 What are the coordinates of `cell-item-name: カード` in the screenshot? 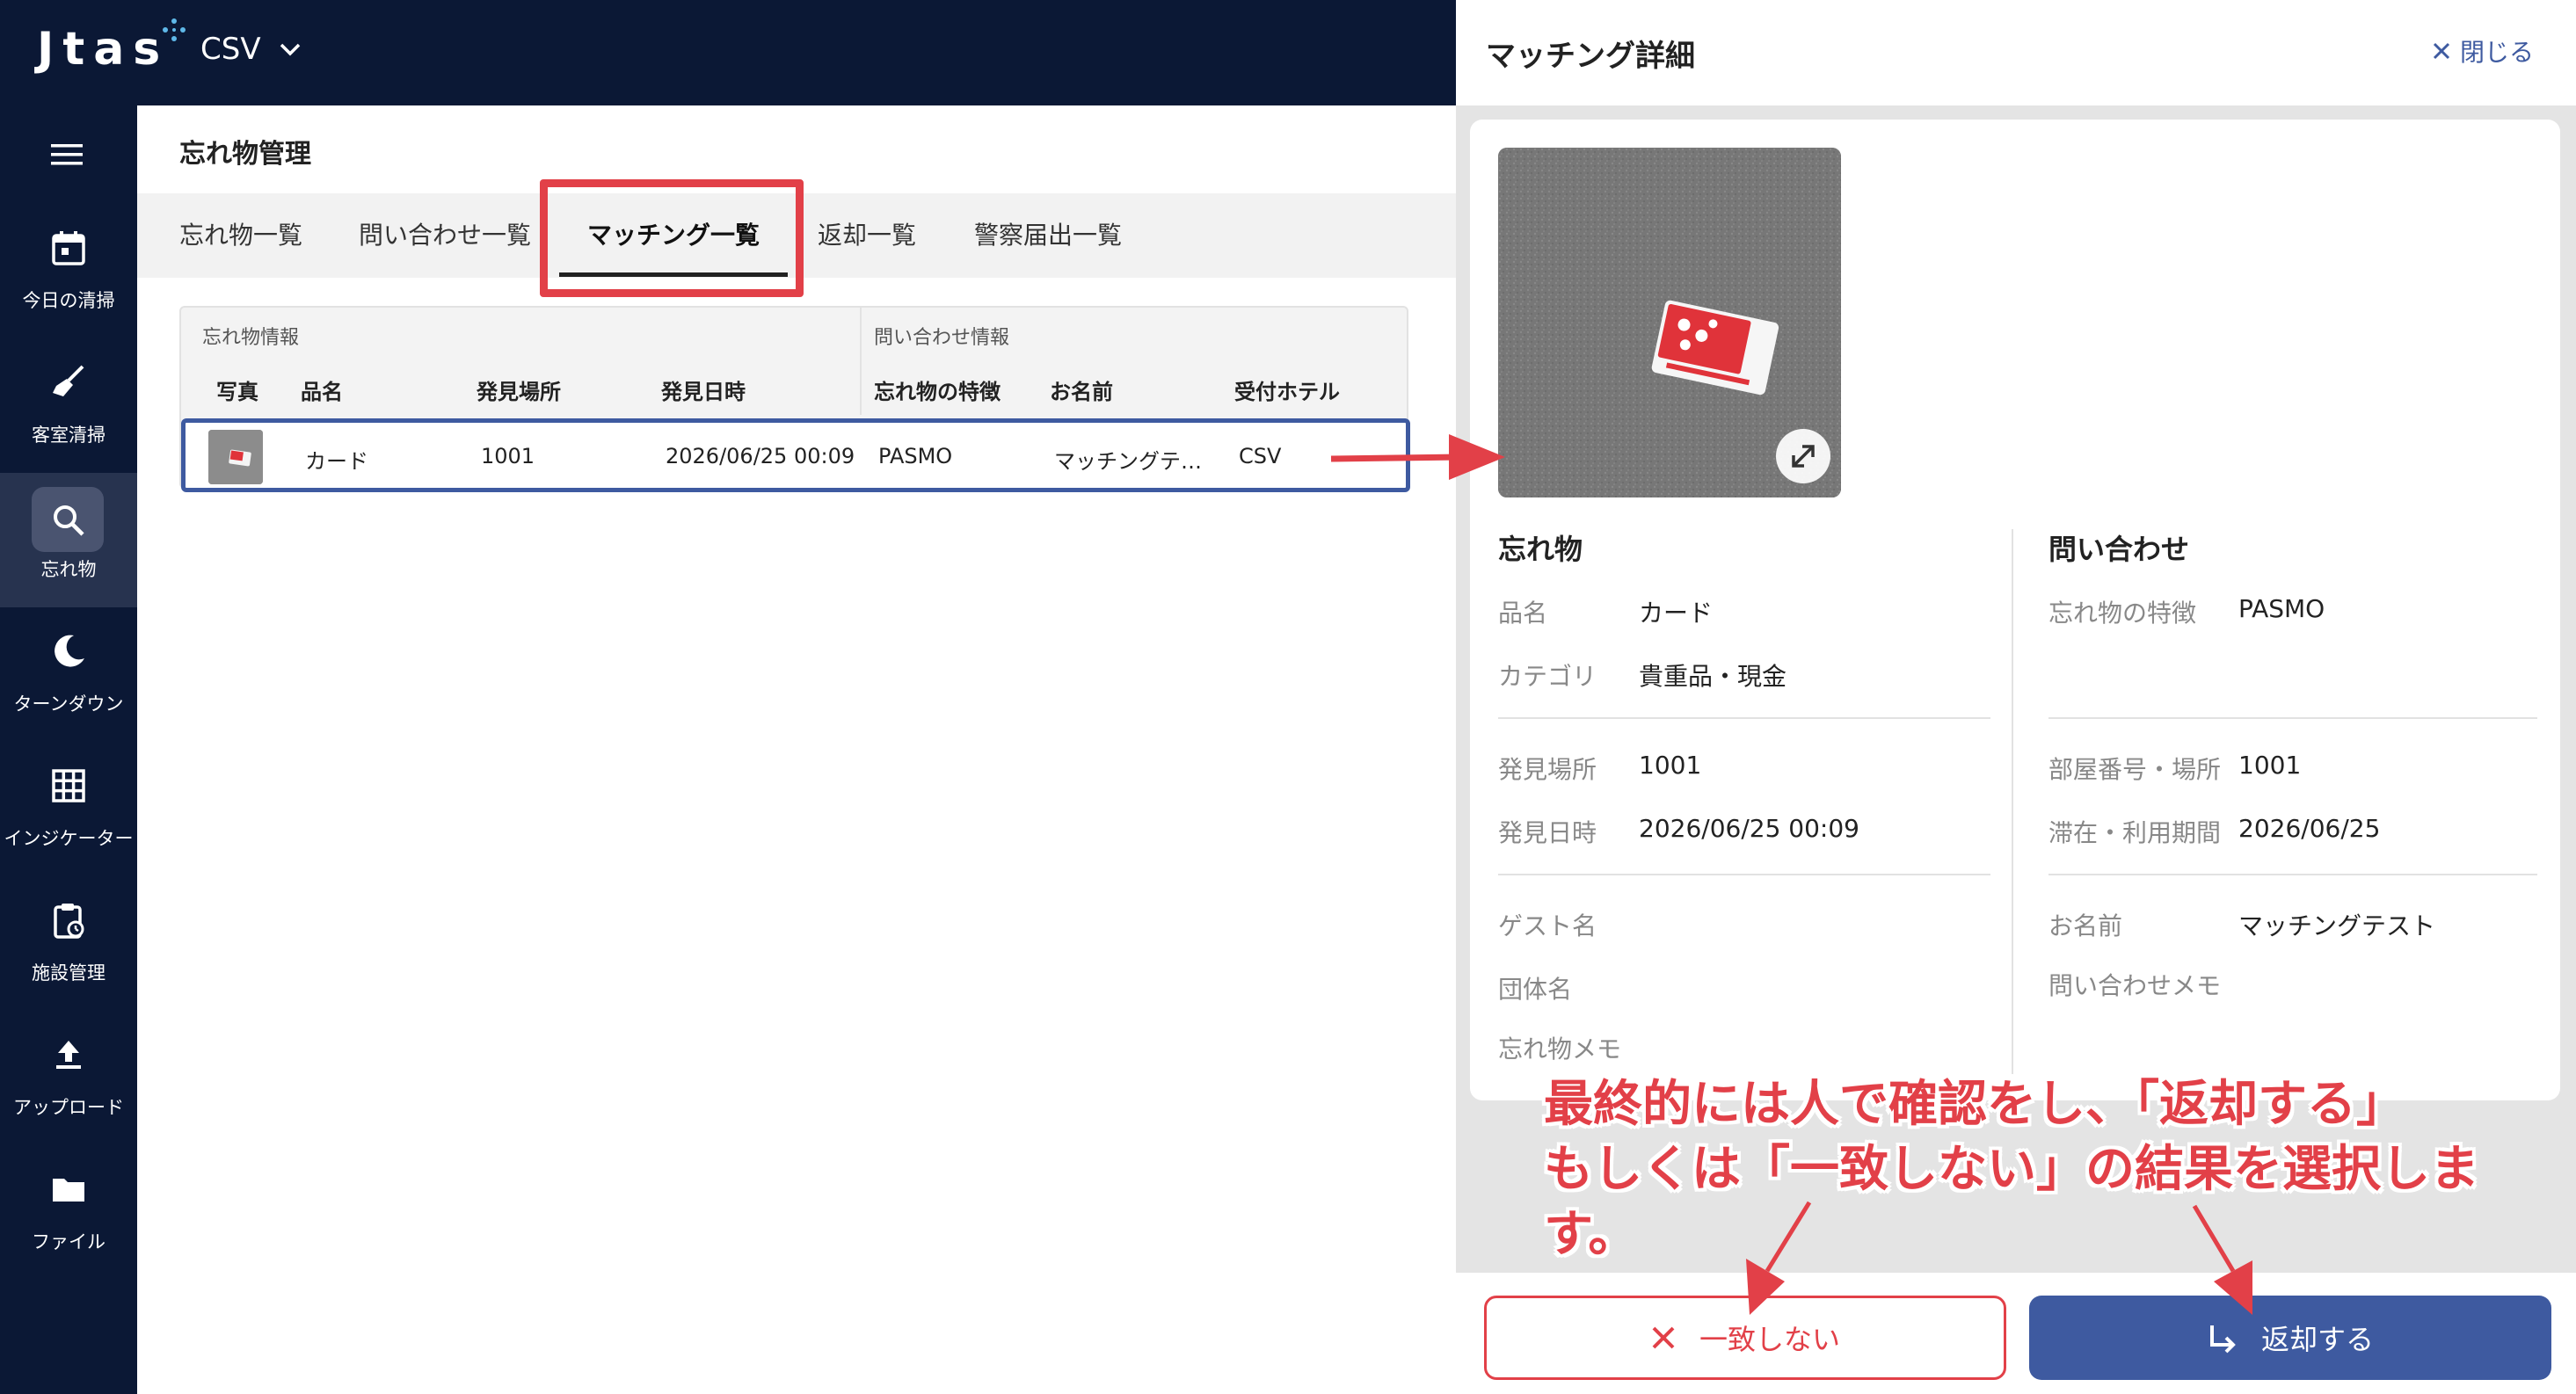 It's located at (336, 461).